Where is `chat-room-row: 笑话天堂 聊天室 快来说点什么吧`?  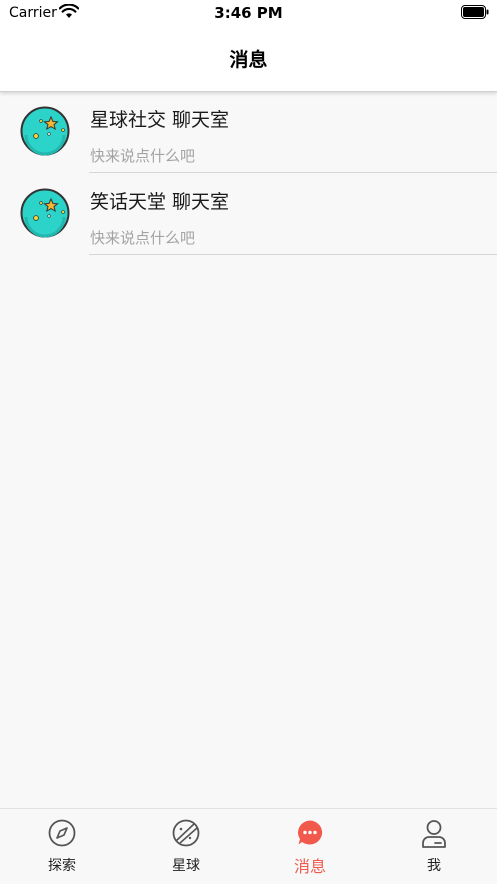 chat-room-row: 笑话天堂 聊天室 快来说点什么吧 is located at coordinates (248, 215).